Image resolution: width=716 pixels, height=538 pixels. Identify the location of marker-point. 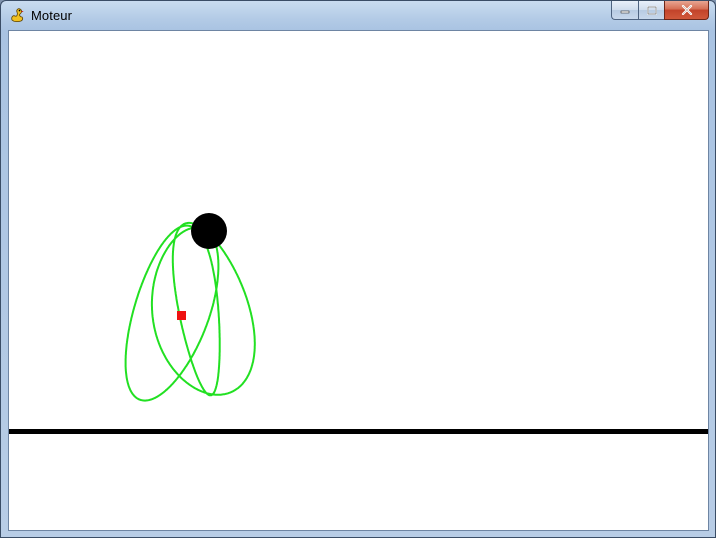
(181, 315).